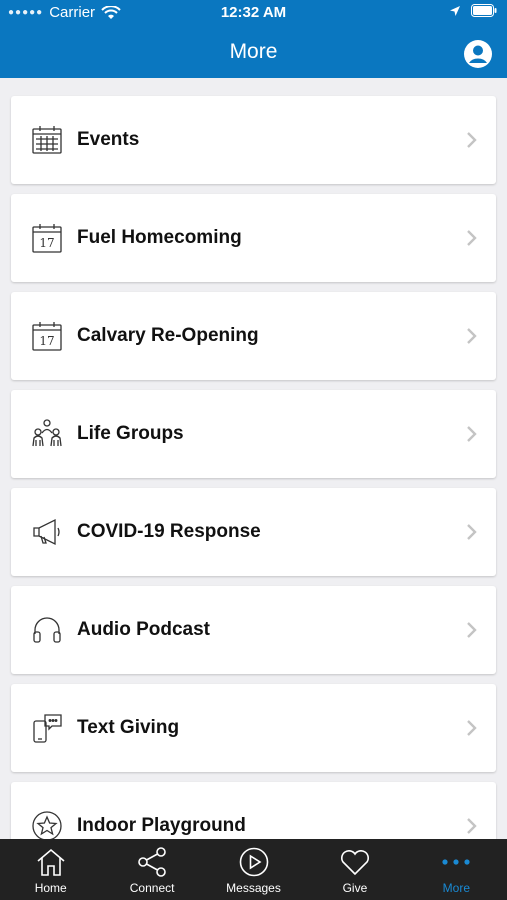 The height and width of the screenshot is (900, 507). What do you see at coordinates (130, 433) in the screenshot?
I see `menu-item-label: Life Groups` at bounding box center [130, 433].